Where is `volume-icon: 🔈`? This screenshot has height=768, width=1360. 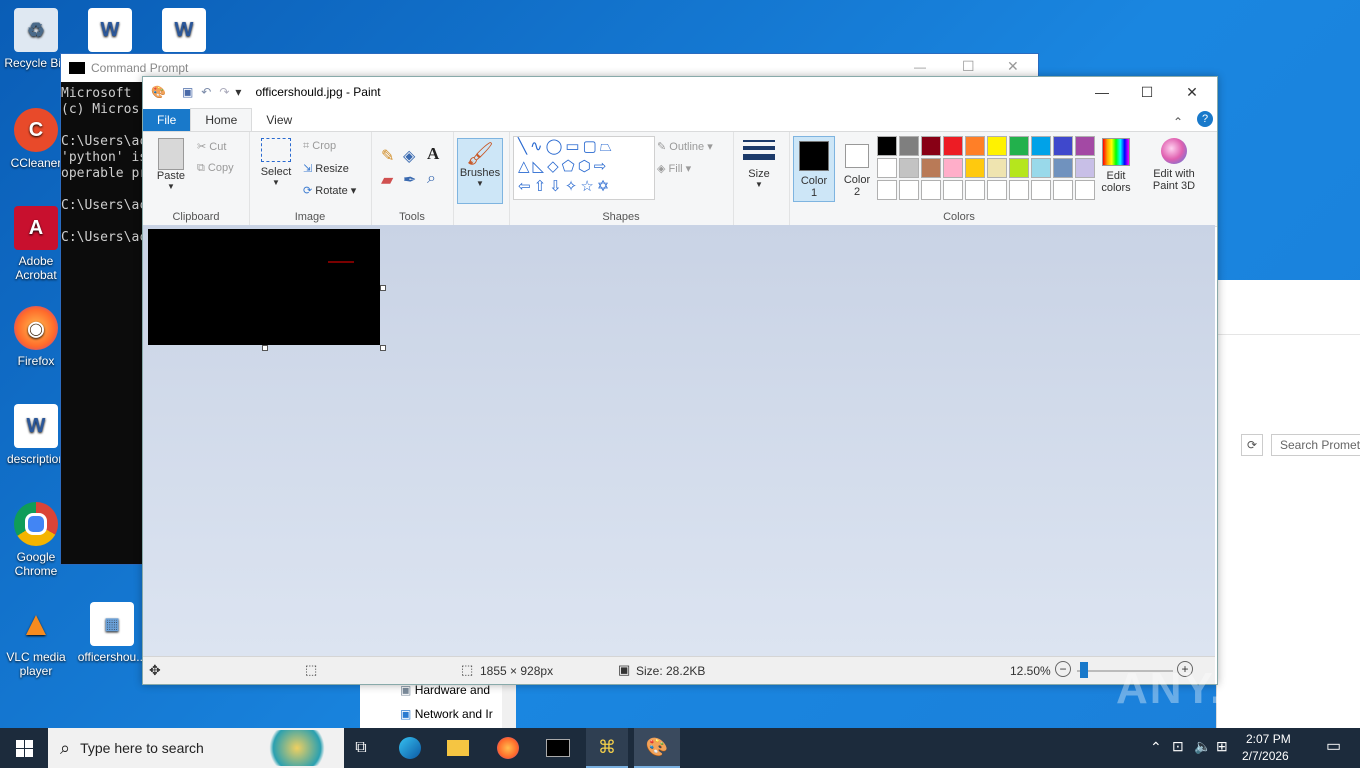
volume-icon: 🔈 is located at coordinates (1202, 746).